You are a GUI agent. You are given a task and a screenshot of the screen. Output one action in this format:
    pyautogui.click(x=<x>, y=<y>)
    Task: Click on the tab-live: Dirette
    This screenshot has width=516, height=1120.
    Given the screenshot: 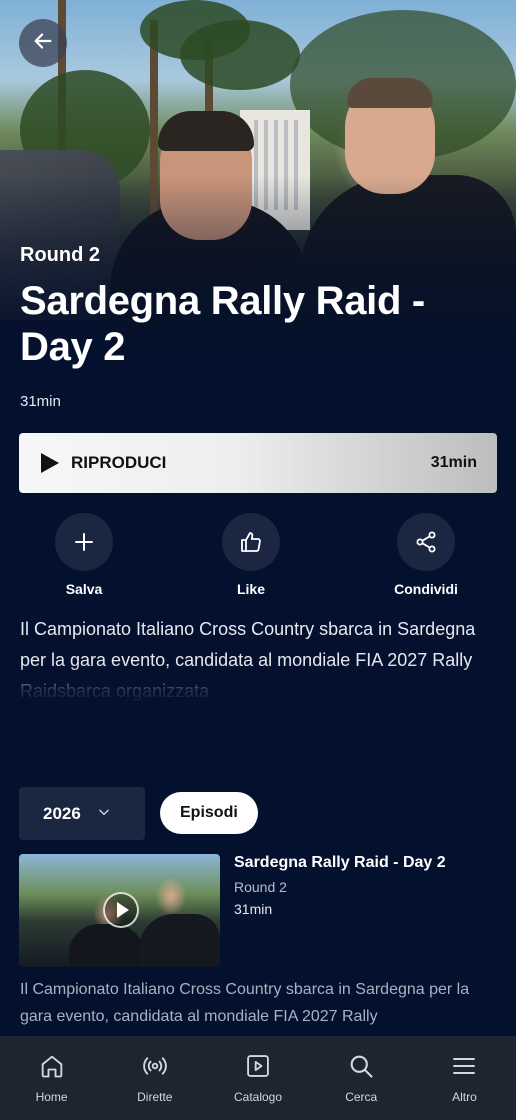 What is the action you would take?
    pyautogui.click(x=154, y=1078)
    